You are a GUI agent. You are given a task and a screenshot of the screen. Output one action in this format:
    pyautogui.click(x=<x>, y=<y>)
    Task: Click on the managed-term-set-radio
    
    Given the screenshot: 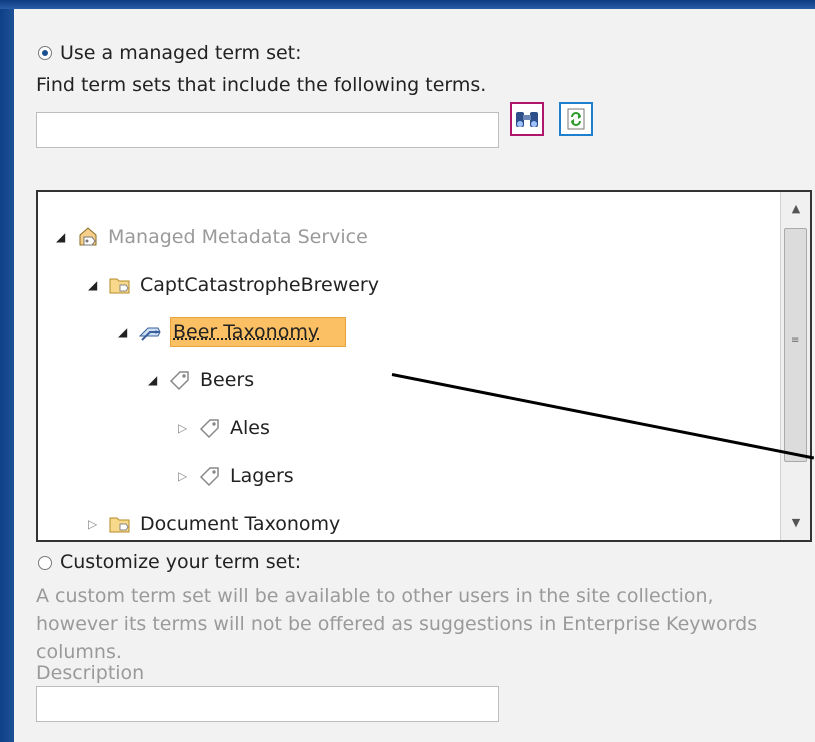 What is the action you would take?
    pyautogui.click(x=45, y=53)
    